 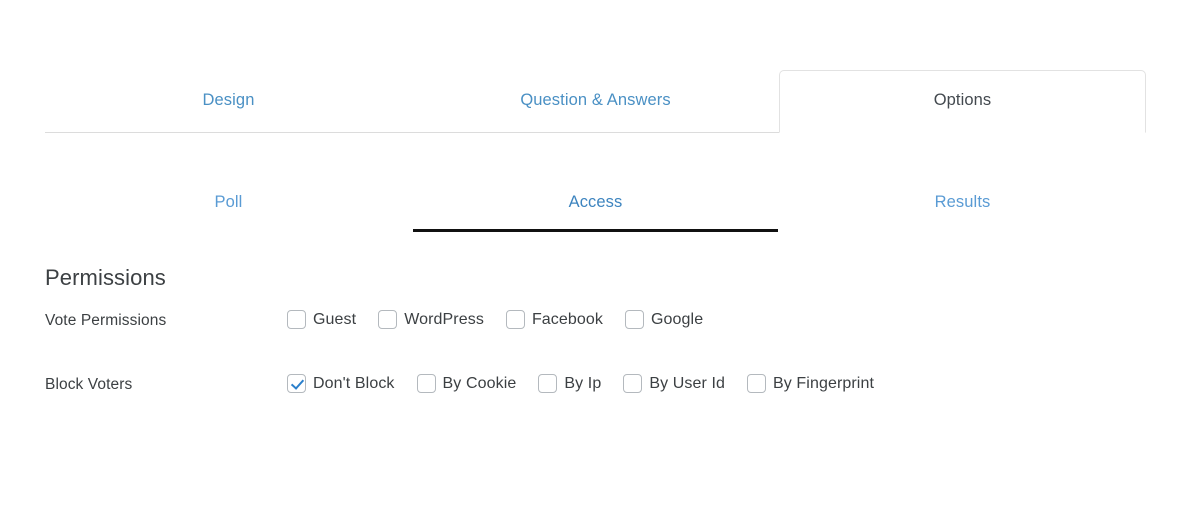 I want to click on checkbox-wordpress-box, so click(x=388, y=319).